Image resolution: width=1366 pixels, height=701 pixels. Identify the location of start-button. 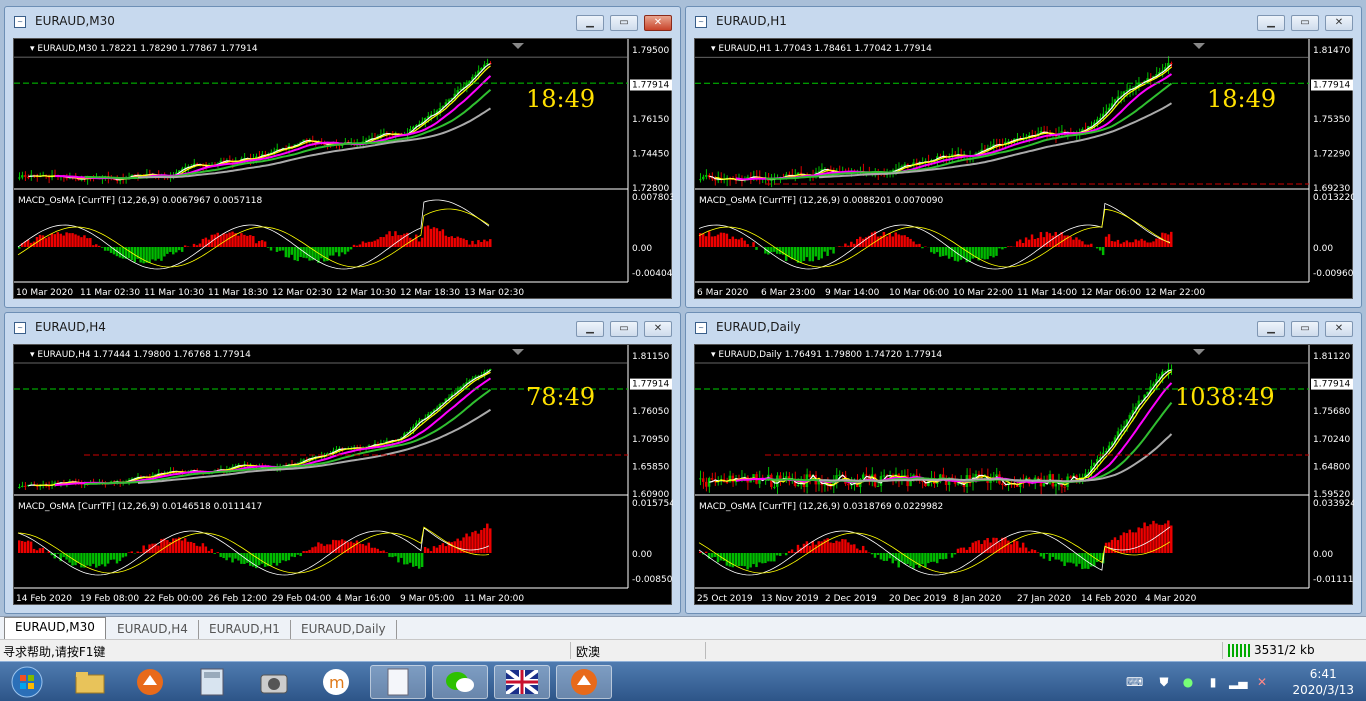
(27, 682).